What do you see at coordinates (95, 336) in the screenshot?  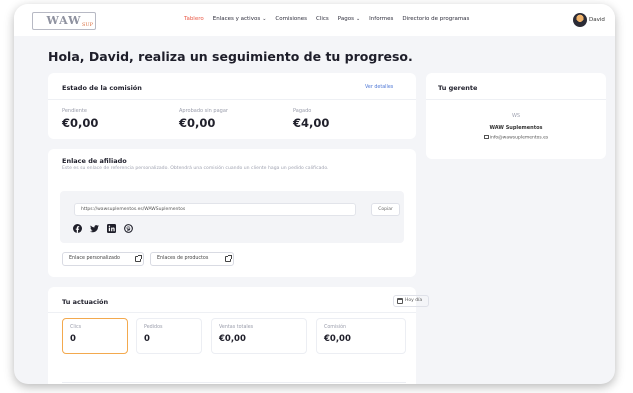 I see `metric-card-clics: Clics 0` at bounding box center [95, 336].